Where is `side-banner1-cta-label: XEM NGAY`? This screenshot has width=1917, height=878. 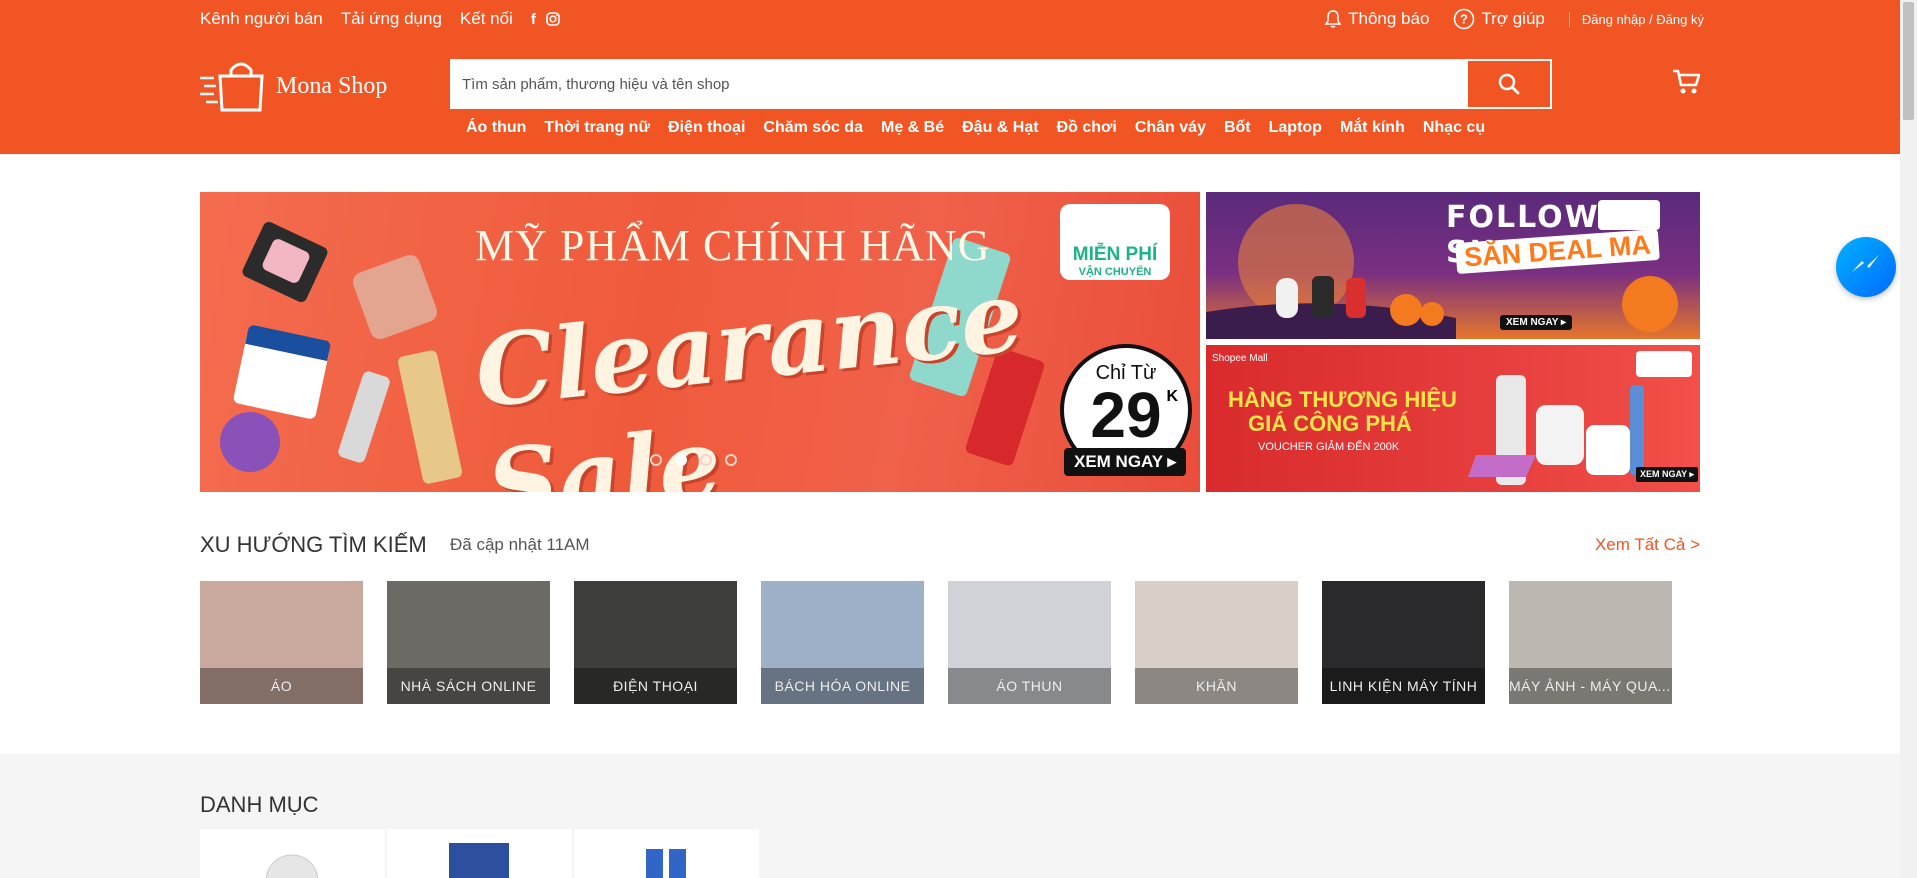 side-banner1-cta-label: XEM NGAY is located at coordinates (1532, 322).